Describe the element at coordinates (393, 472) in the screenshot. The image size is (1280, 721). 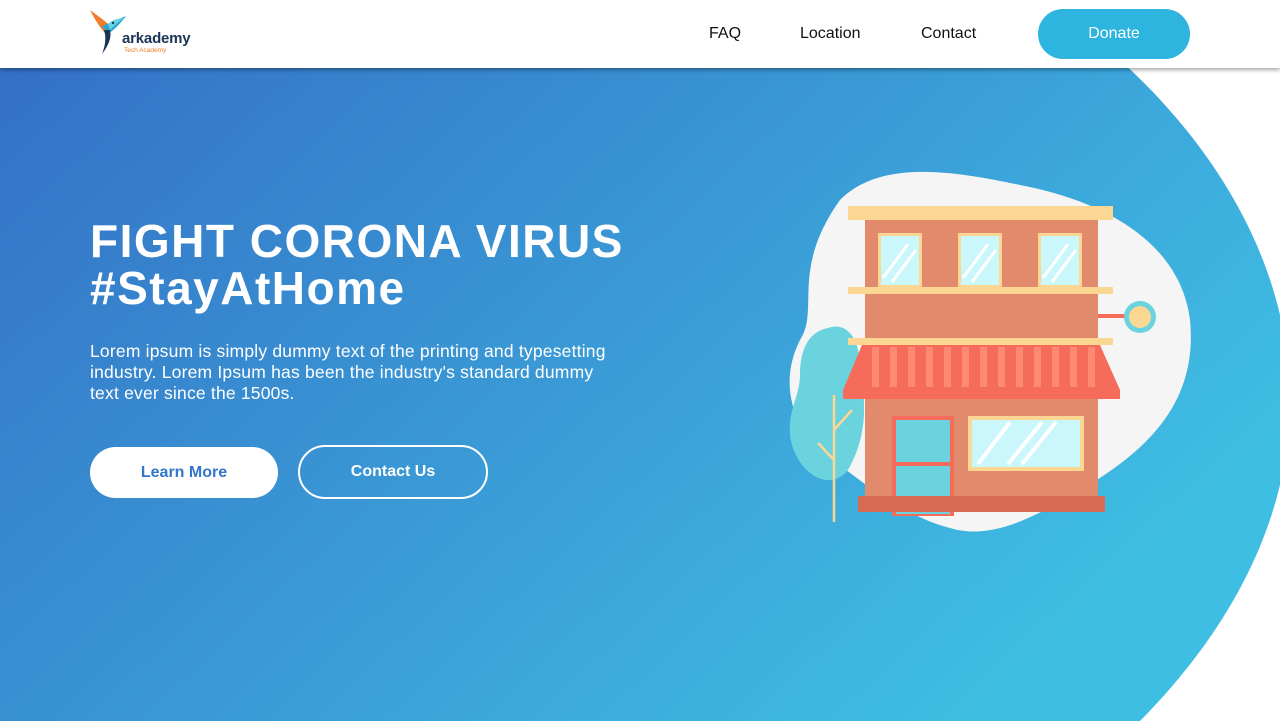
I see `contact-us-button: Contact Us` at that location.